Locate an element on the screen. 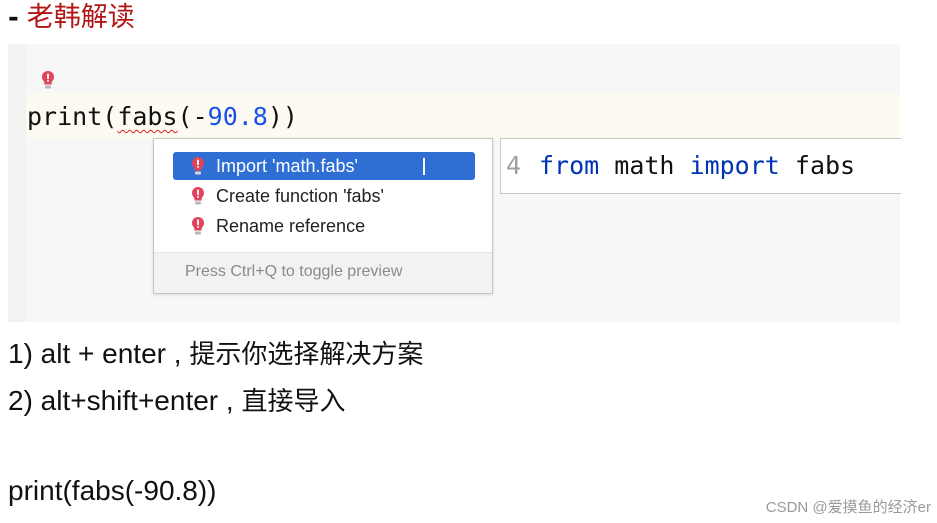 This screenshot has height=523, width=937. section-heading: - 老韩解读 is located at coordinates (71, 18).